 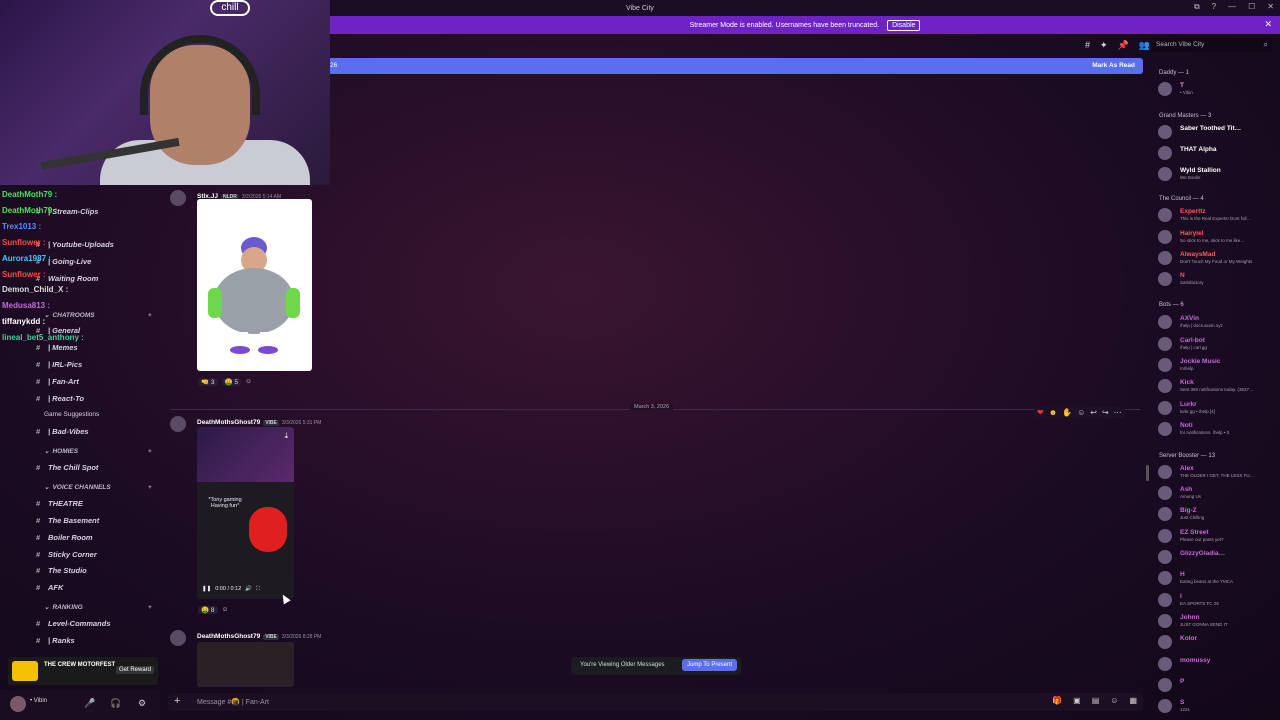 What do you see at coordinates (73, 623) in the screenshot?
I see `channel-item: # Level-Commands` at bounding box center [73, 623].